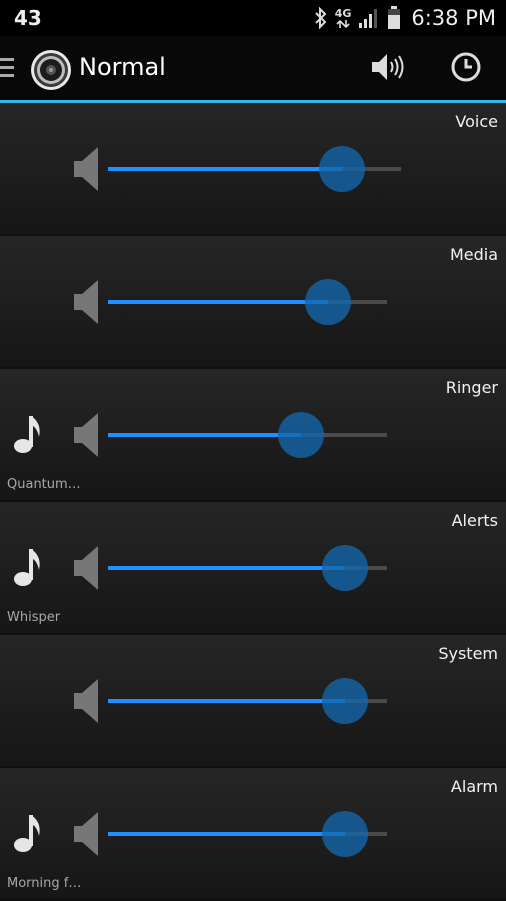 Image resolution: width=506 pixels, height=901 pixels. I want to click on bluetooth-icon, so click(321, 18).